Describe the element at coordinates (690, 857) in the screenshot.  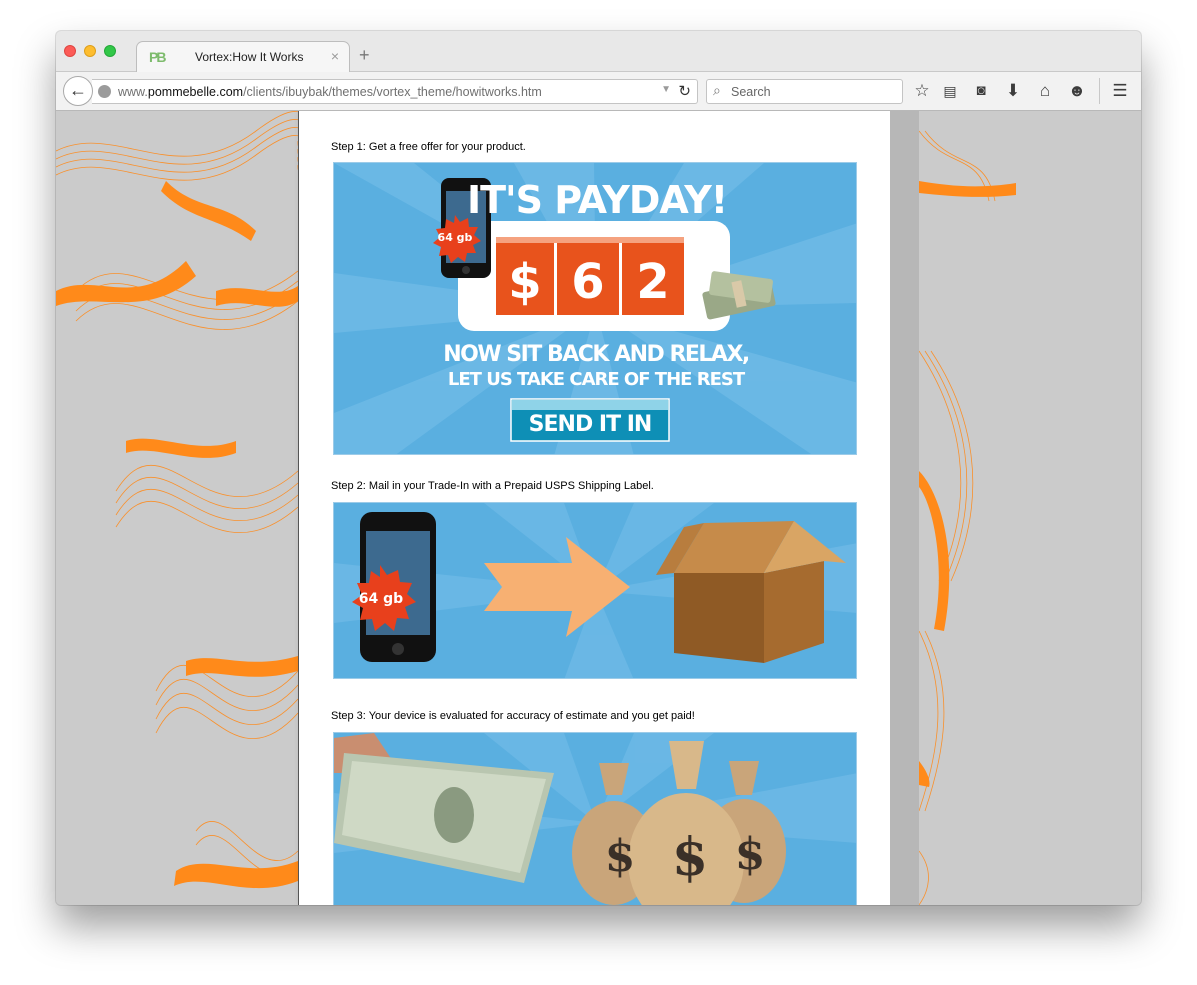
I see `bag-dollar-2: $` at that location.